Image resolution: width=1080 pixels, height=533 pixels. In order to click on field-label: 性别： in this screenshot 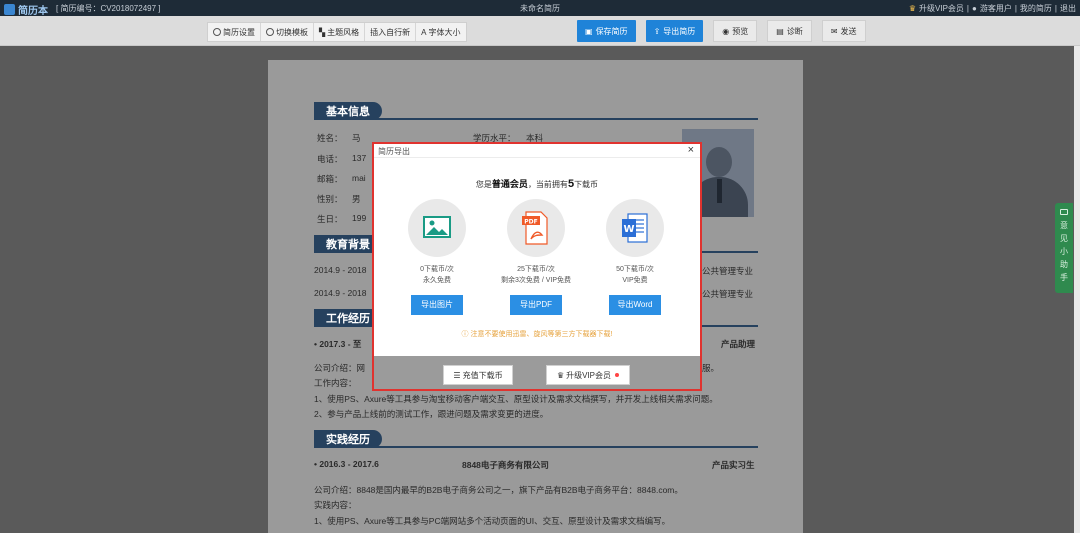, I will do `click(330, 199)`.